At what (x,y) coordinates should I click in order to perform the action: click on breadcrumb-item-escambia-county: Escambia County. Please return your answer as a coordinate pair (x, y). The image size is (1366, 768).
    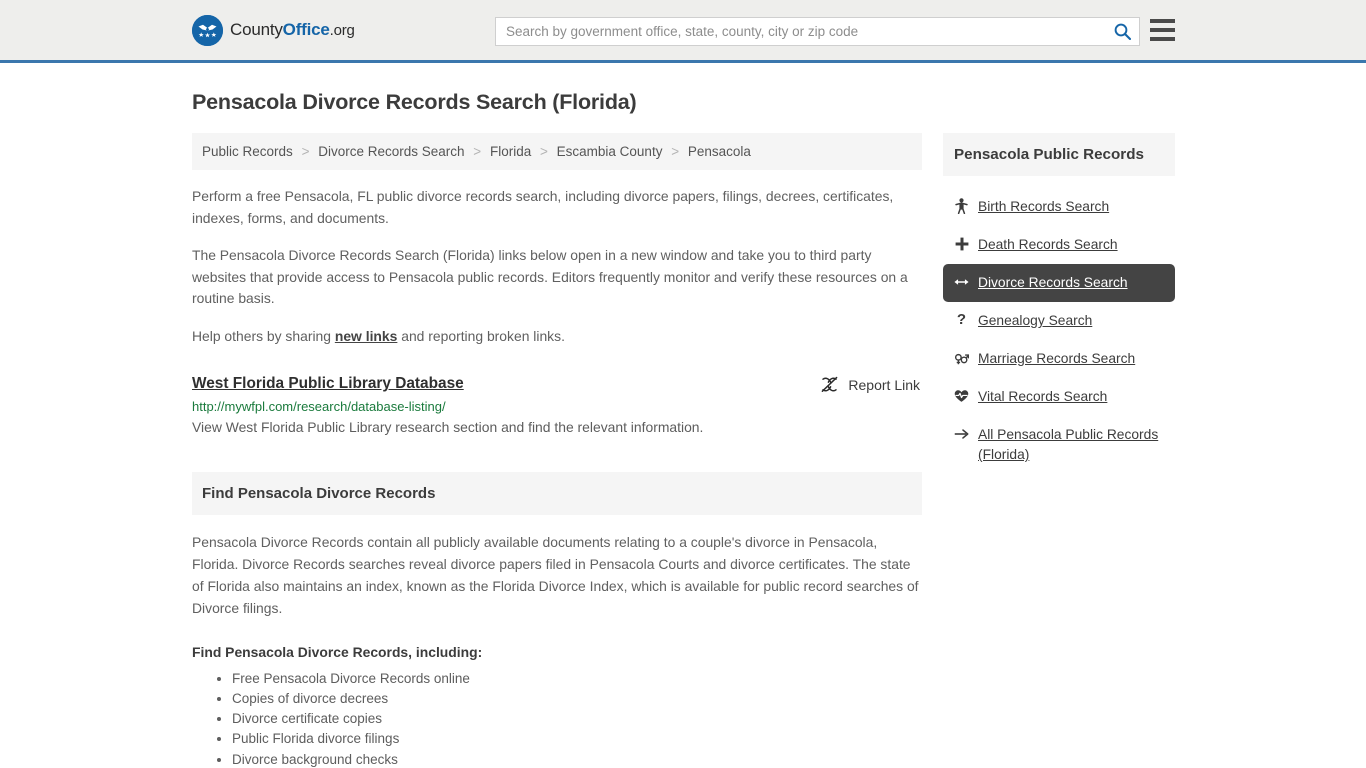
    Looking at the image, I should click on (610, 151).